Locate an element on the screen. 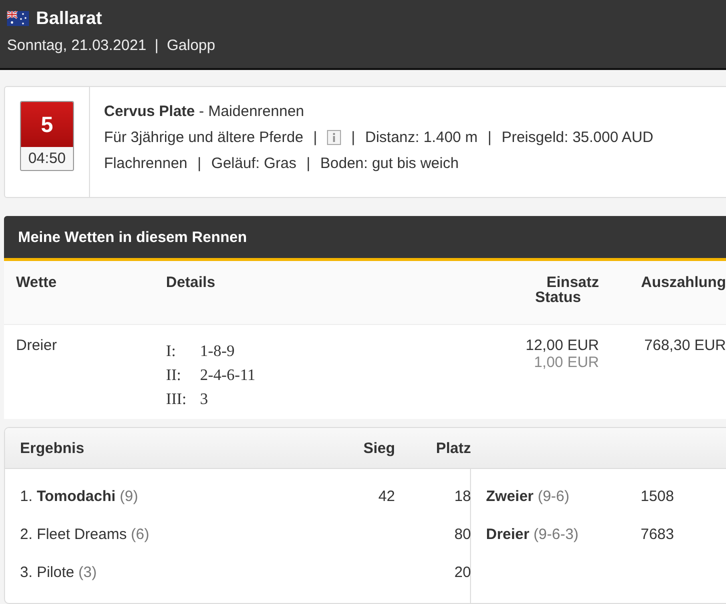 This screenshot has height=604, width=726. table-cell-text: 18 is located at coordinates (462, 496).